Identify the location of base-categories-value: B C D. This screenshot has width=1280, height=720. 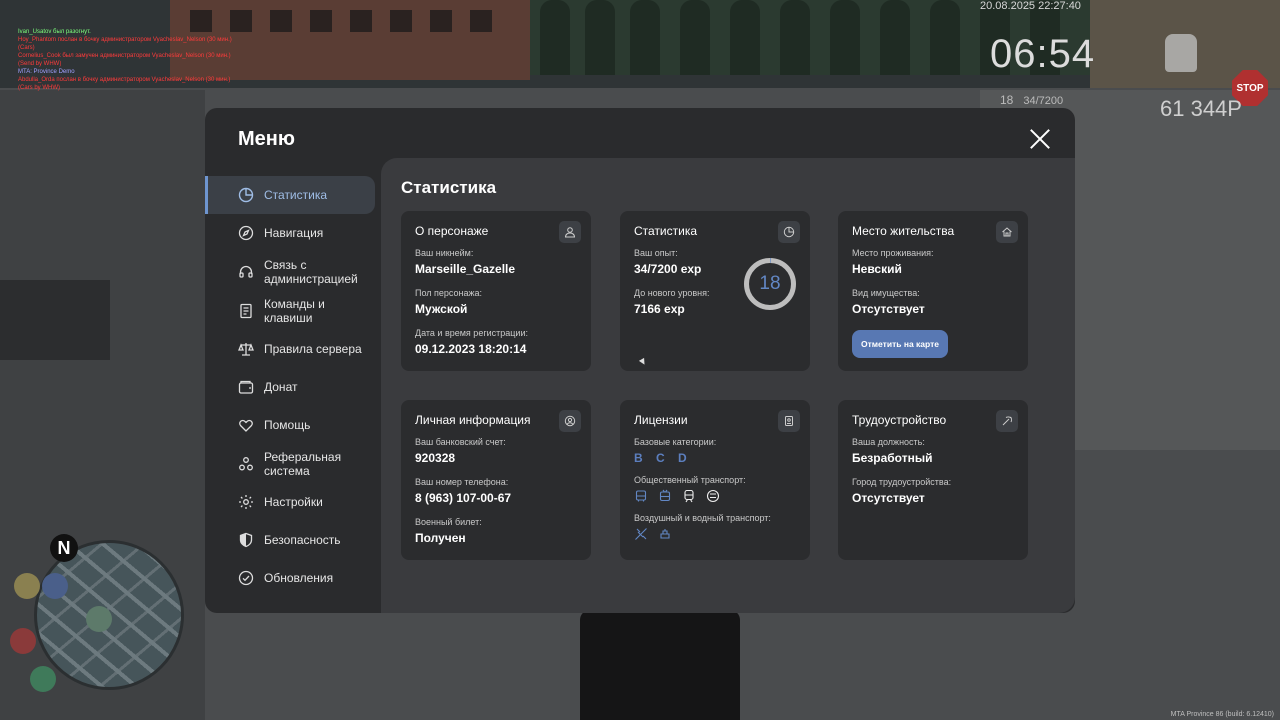
(663, 458).